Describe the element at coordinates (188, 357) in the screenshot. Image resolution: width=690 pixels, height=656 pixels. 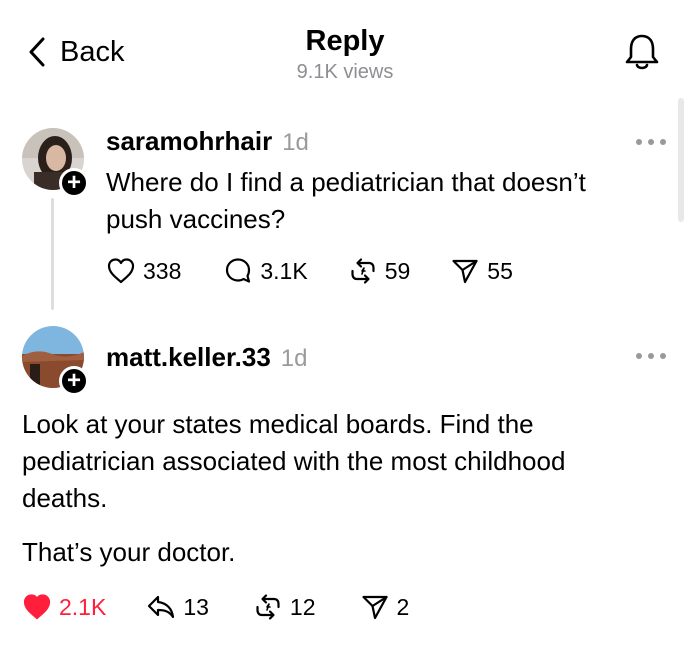
I see `username: matt.keller.33` at that location.